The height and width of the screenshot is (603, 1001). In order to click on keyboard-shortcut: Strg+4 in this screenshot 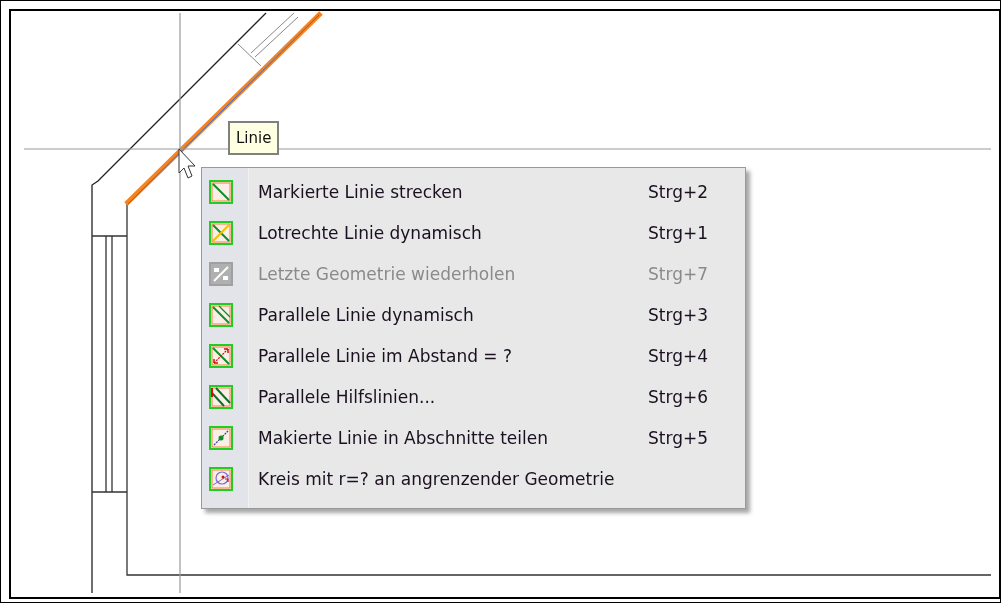, I will do `click(678, 355)`.